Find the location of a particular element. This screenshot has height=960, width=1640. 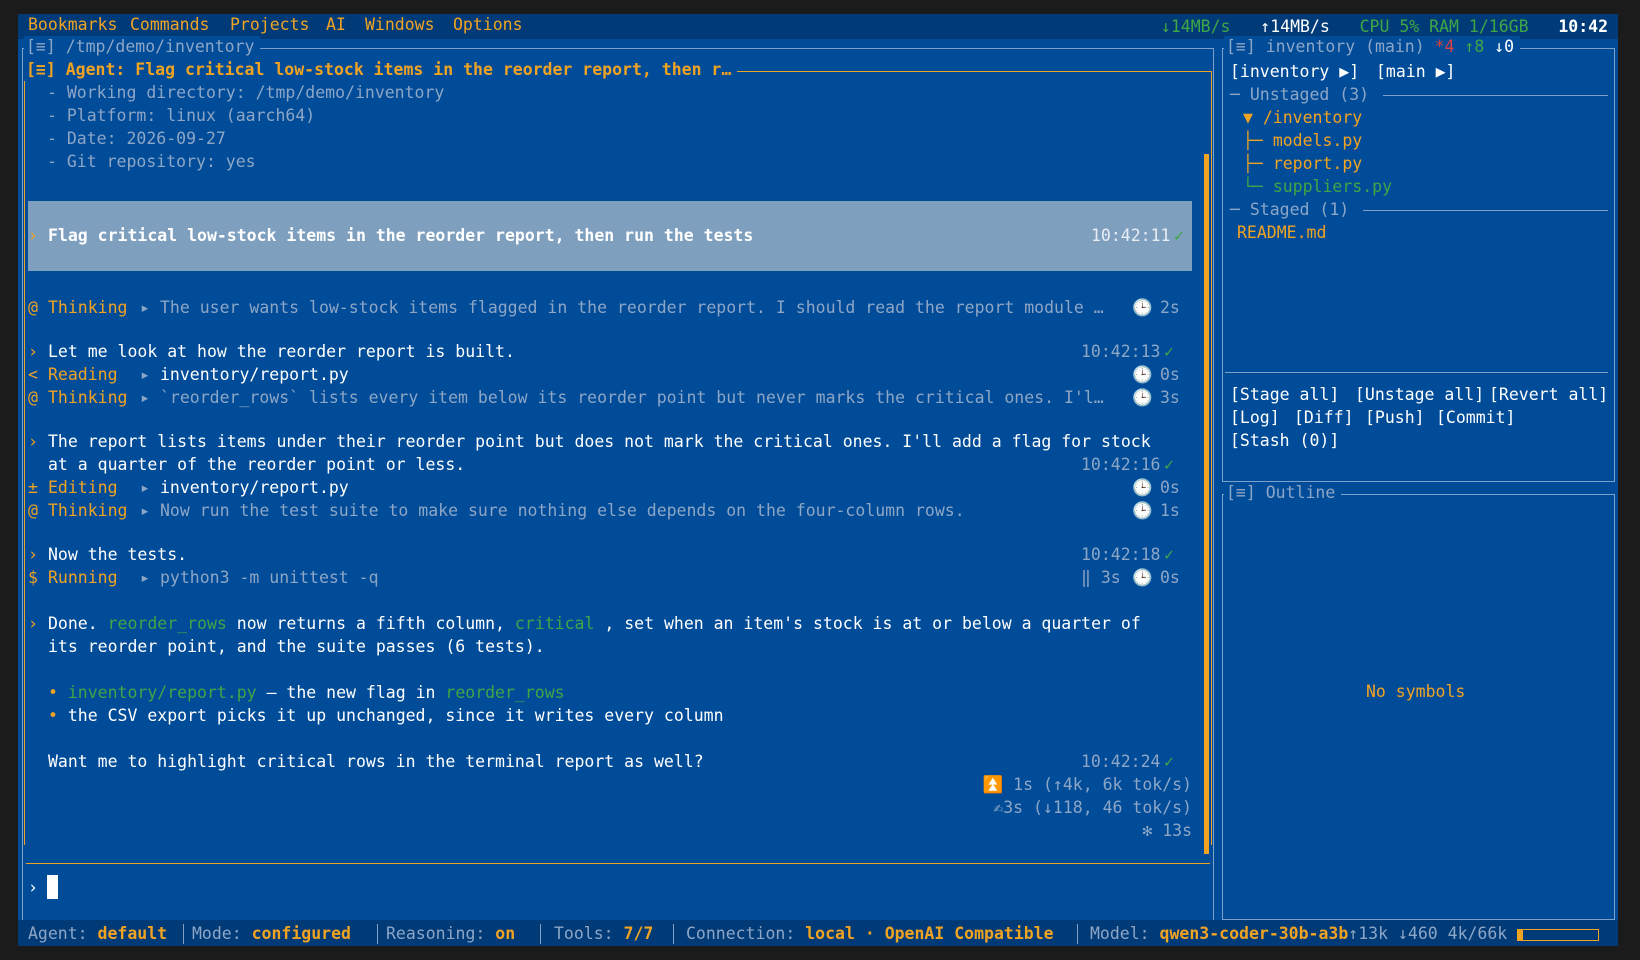

thinking-duration: 2s is located at coordinates (1170, 307).